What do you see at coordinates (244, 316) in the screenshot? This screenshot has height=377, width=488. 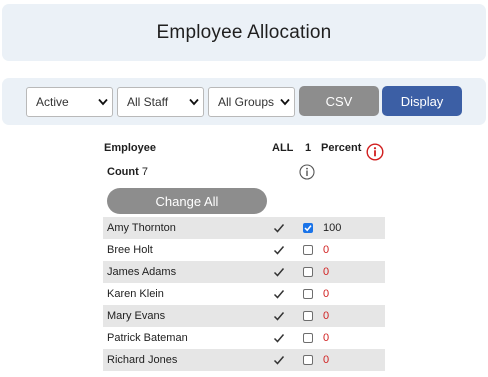 I see `list-item: Mary Evans 0` at bounding box center [244, 316].